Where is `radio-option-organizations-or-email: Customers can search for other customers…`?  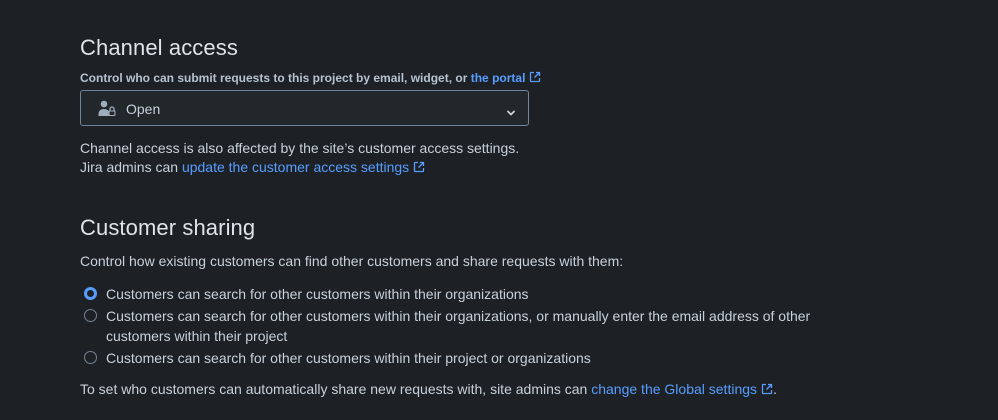
radio-option-organizations-or-email: Customers can search for other customers… is located at coordinates (464, 328).